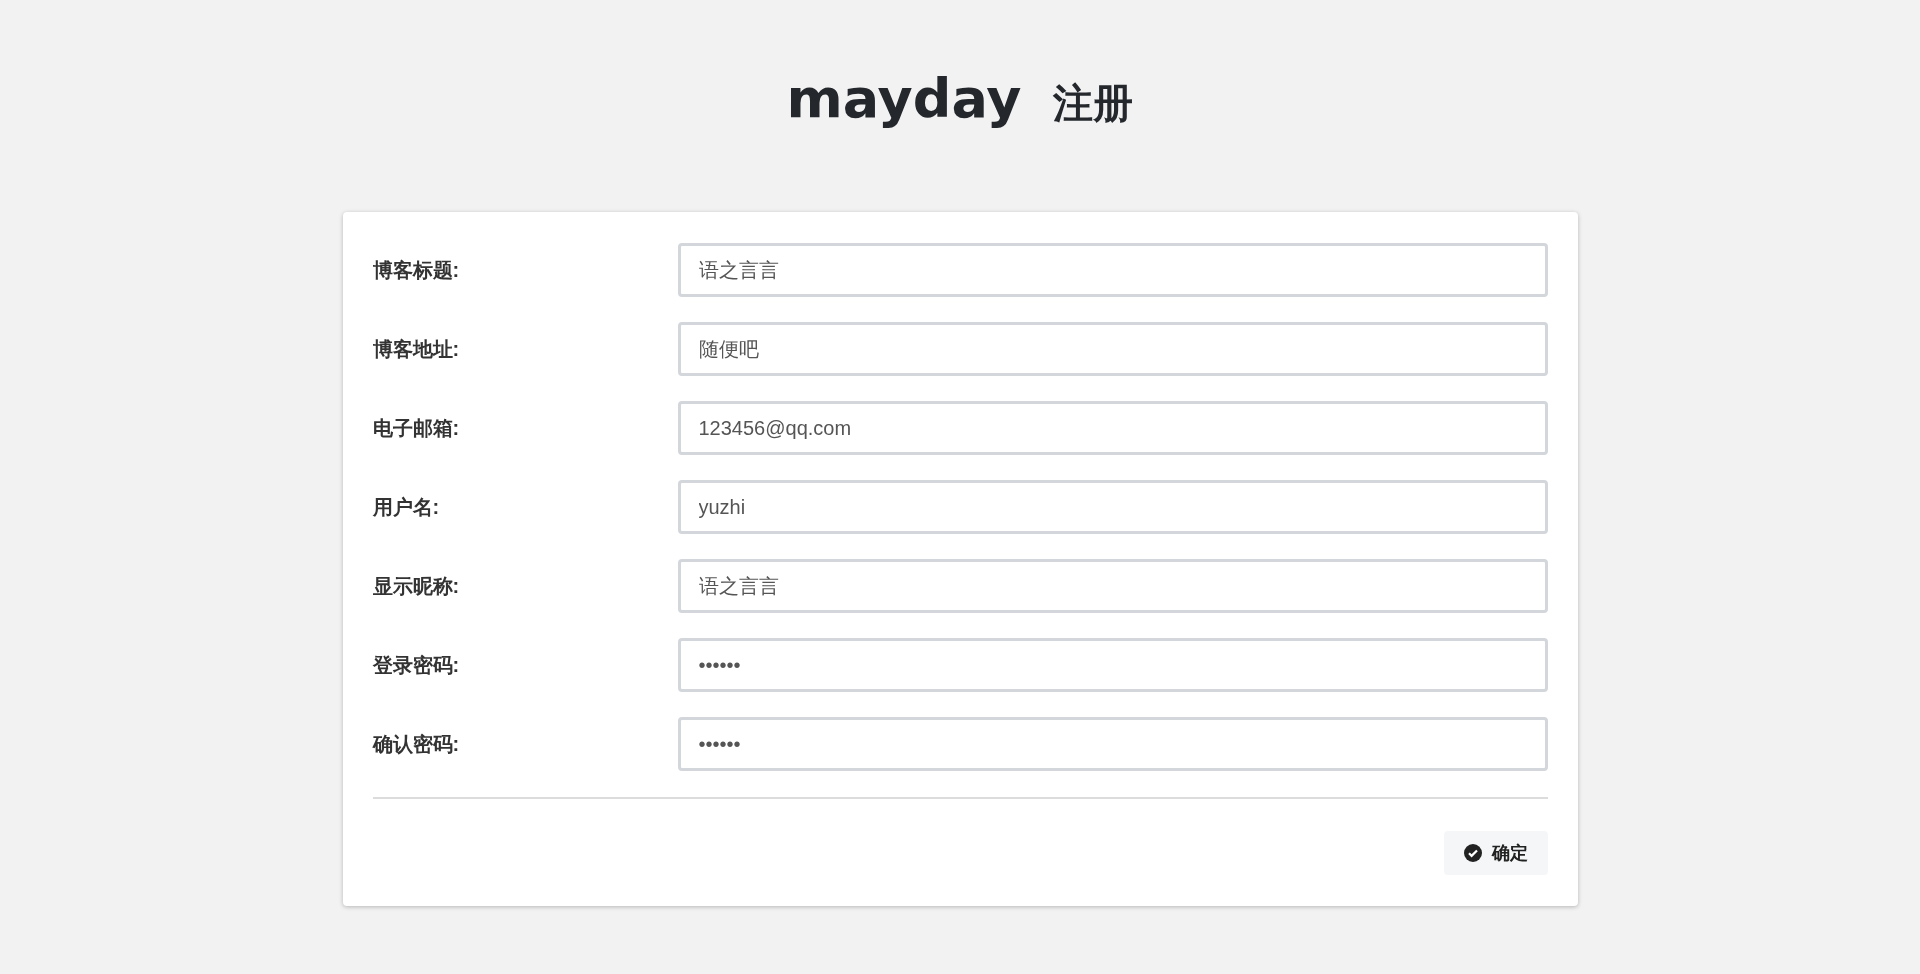 The width and height of the screenshot is (1920, 974). Describe the element at coordinates (904, 99) in the screenshot. I see `brand-title: mayday` at that location.